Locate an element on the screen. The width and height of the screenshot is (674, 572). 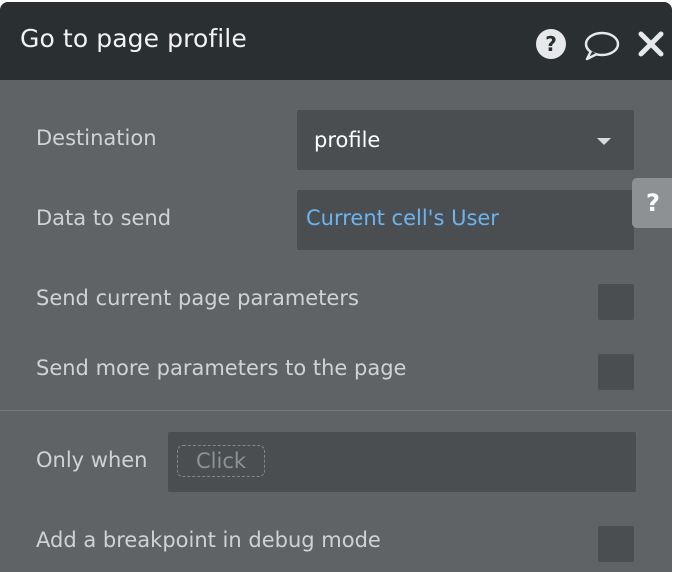
data-to-send-field: Current cell's User is located at coordinates (465, 220).